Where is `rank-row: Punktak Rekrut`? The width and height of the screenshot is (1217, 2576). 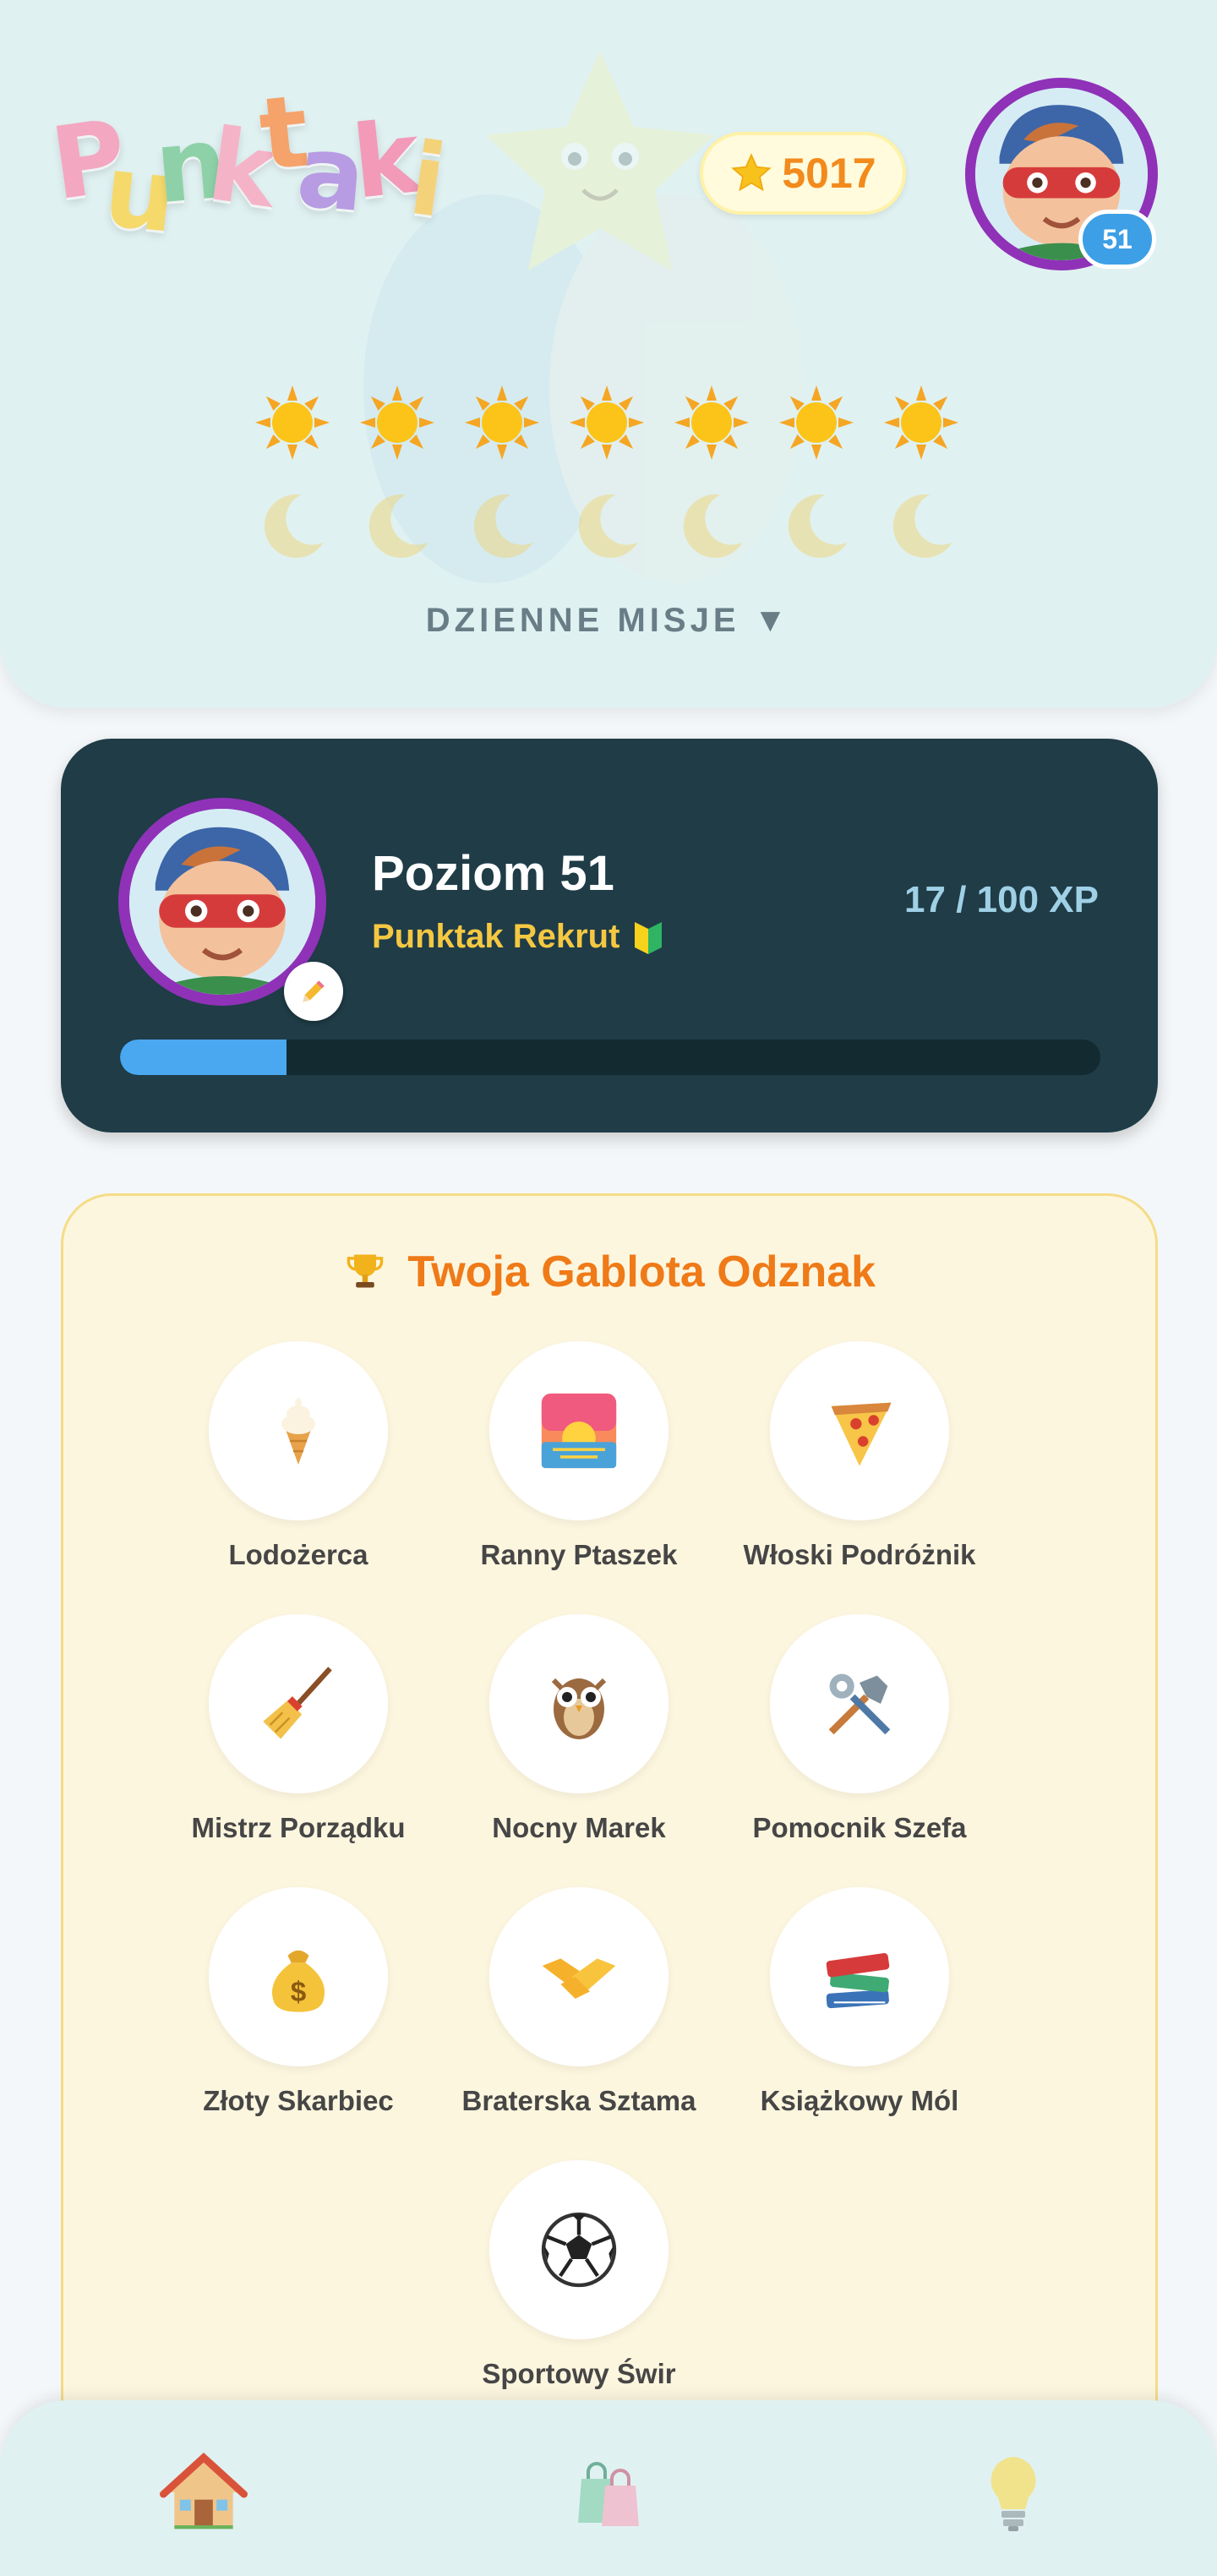 rank-row: Punktak Rekrut is located at coordinates (518, 937).